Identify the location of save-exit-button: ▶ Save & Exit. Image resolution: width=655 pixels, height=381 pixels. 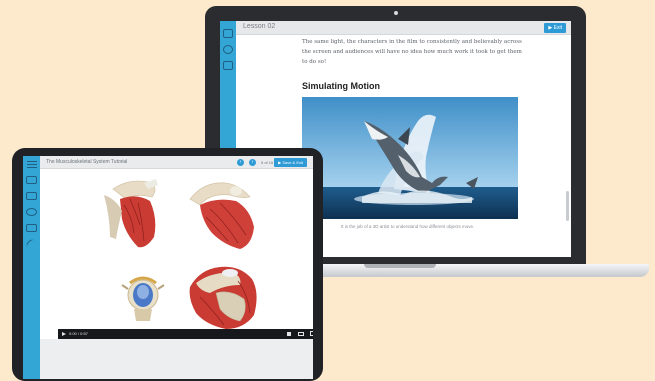
(290, 162).